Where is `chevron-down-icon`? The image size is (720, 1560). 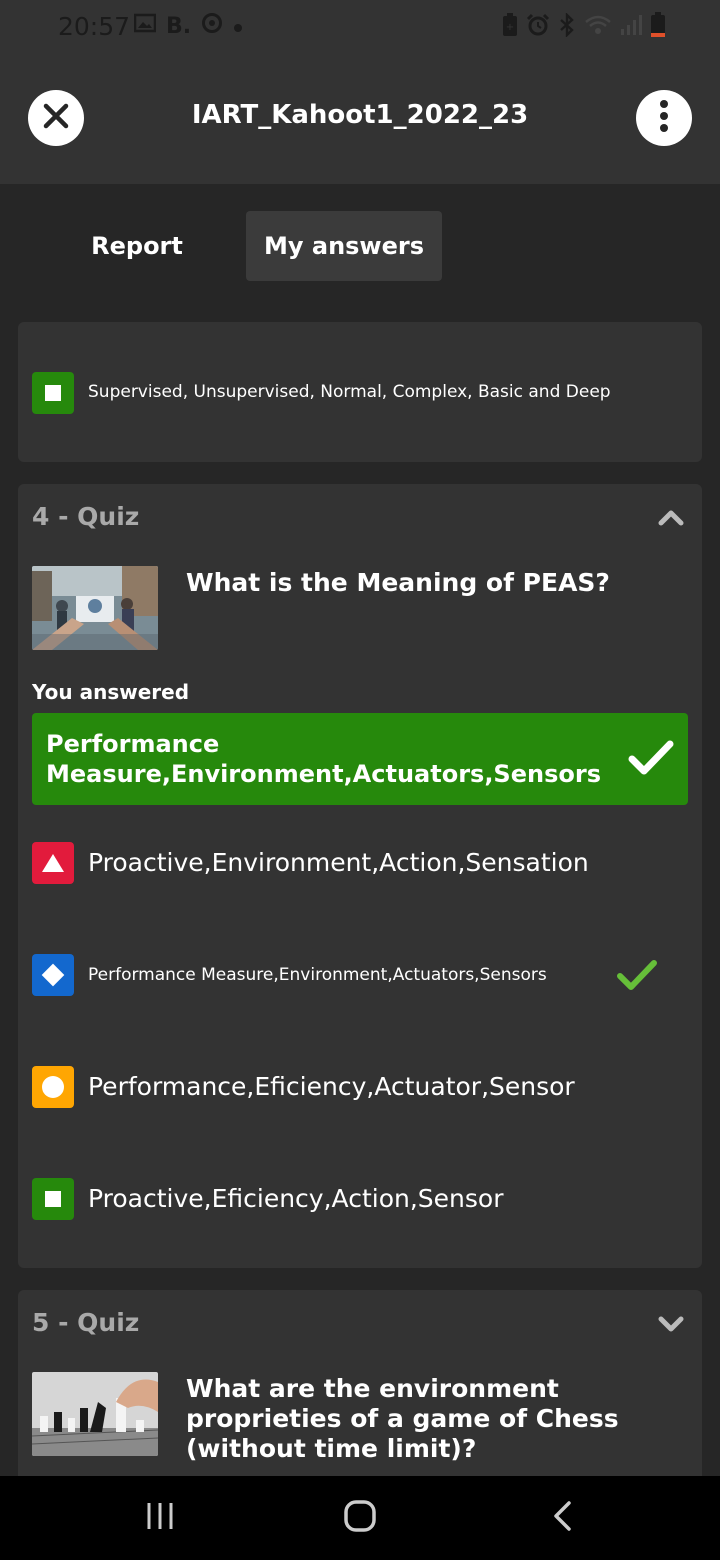
chevron-down-icon is located at coordinates (671, 1326).